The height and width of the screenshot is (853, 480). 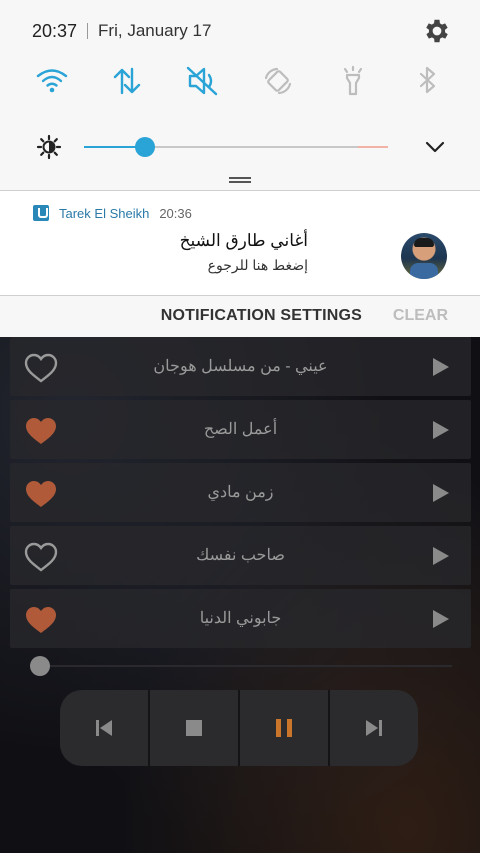 I want to click on notification-text: إضغط هنا للرجوع, so click(x=257, y=265).